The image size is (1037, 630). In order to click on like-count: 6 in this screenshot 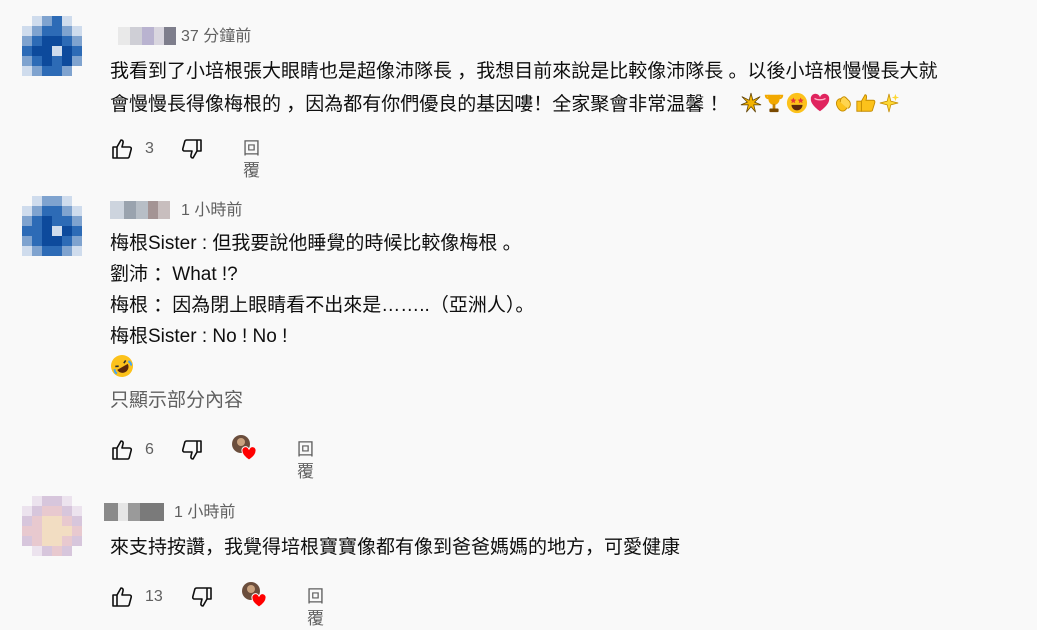, I will do `click(149, 449)`.